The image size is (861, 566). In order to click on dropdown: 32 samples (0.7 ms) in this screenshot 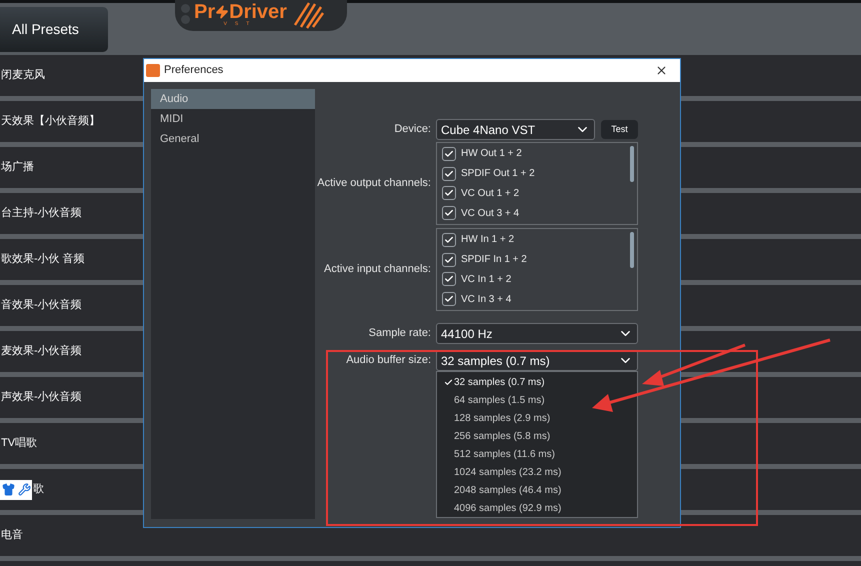, I will do `click(537, 360)`.